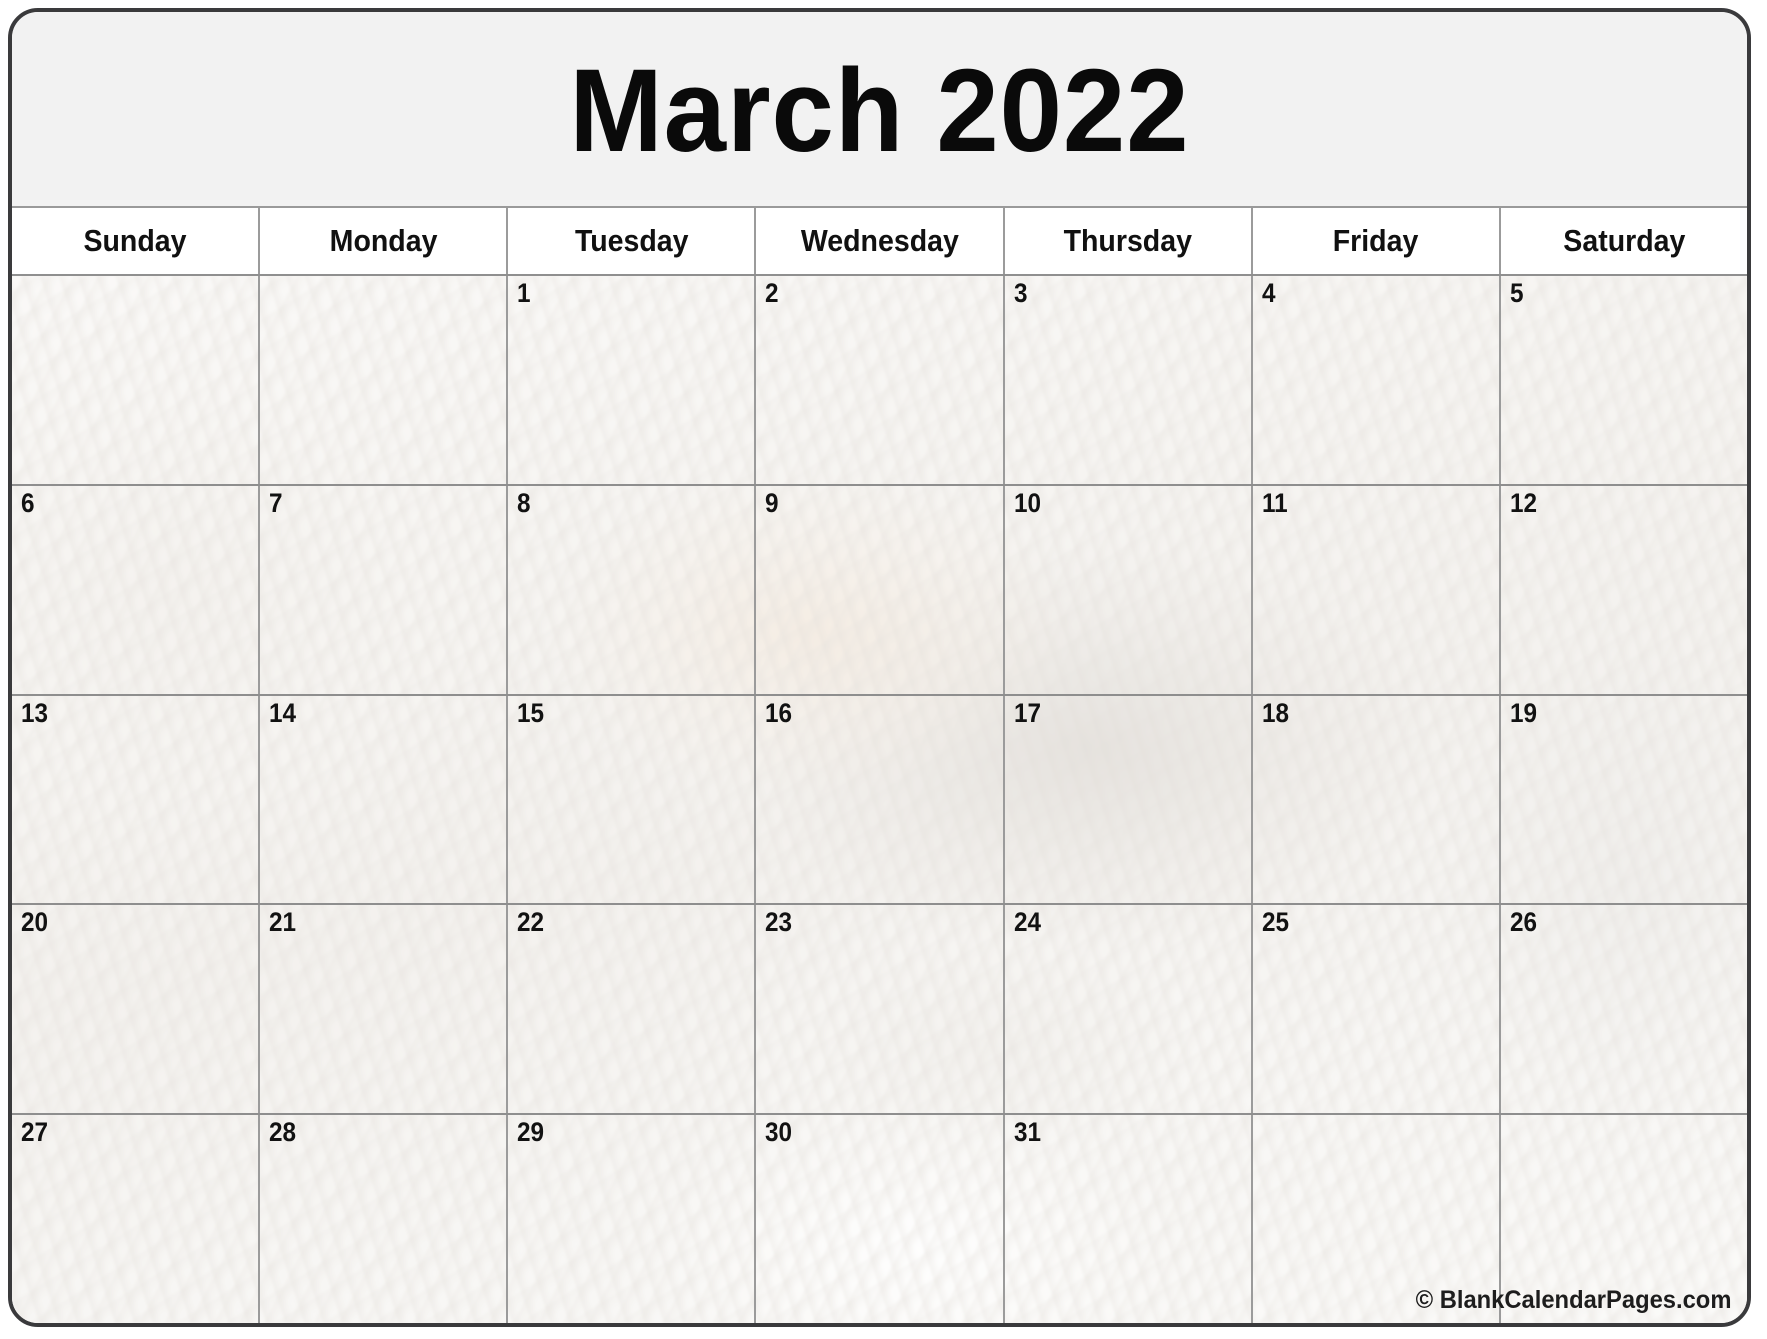 The height and width of the screenshot is (1339, 1767). I want to click on day-cell: 12, so click(1624, 590).